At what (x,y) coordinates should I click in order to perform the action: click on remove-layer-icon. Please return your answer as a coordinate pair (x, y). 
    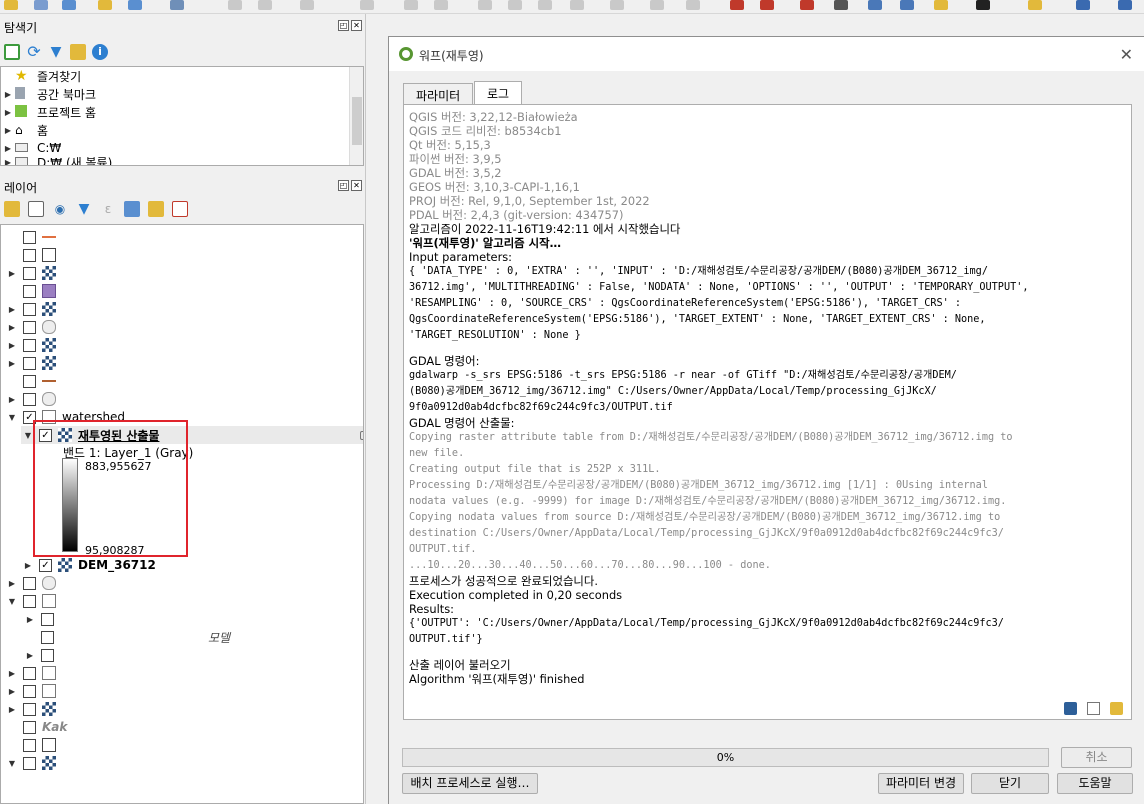
    Looking at the image, I should click on (180, 209).